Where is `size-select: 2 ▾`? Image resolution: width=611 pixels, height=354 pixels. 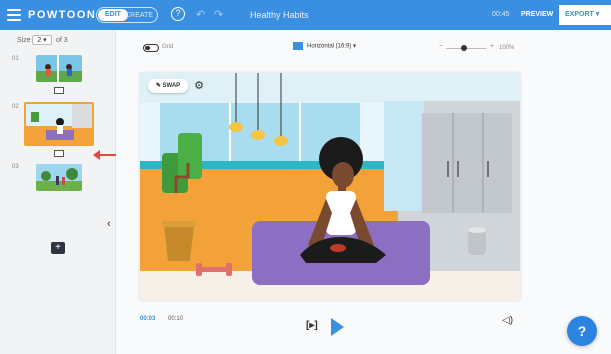
size-select: 2 ▾ is located at coordinates (42, 40).